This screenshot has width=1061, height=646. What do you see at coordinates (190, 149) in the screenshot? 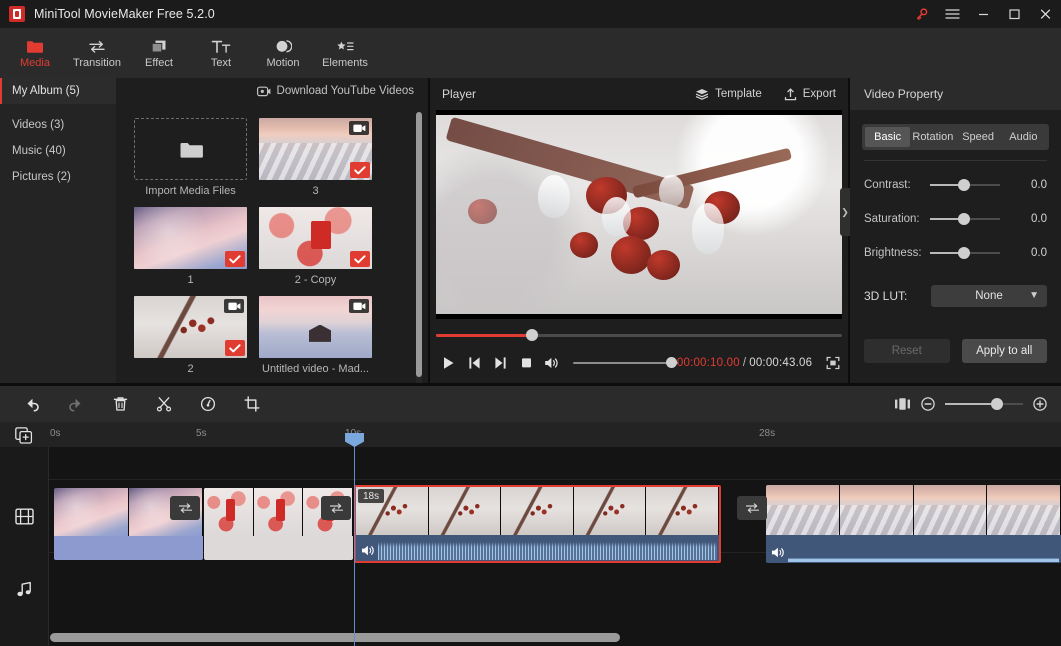
I see `import-media-dropzone` at bounding box center [190, 149].